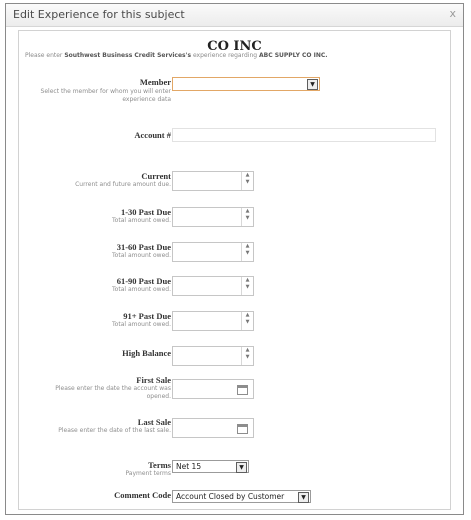 This screenshot has width=471, height=520. What do you see at coordinates (213, 321) in the screenshot?
I see `past-due-91-plus-input: ▲ ▼` at bounding box center [213, 321].